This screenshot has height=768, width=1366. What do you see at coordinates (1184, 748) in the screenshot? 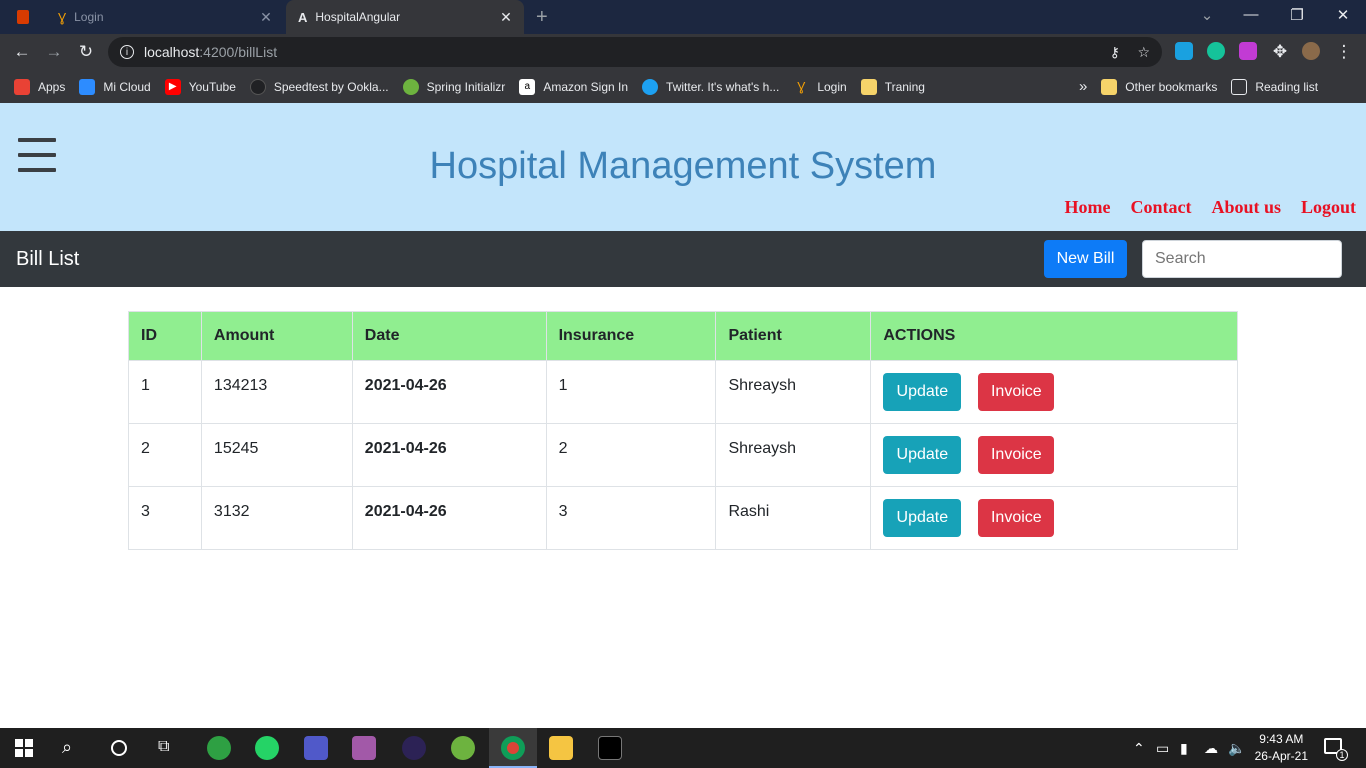
I see `battery-icon: ▮` at bounding box center [1184, 748].